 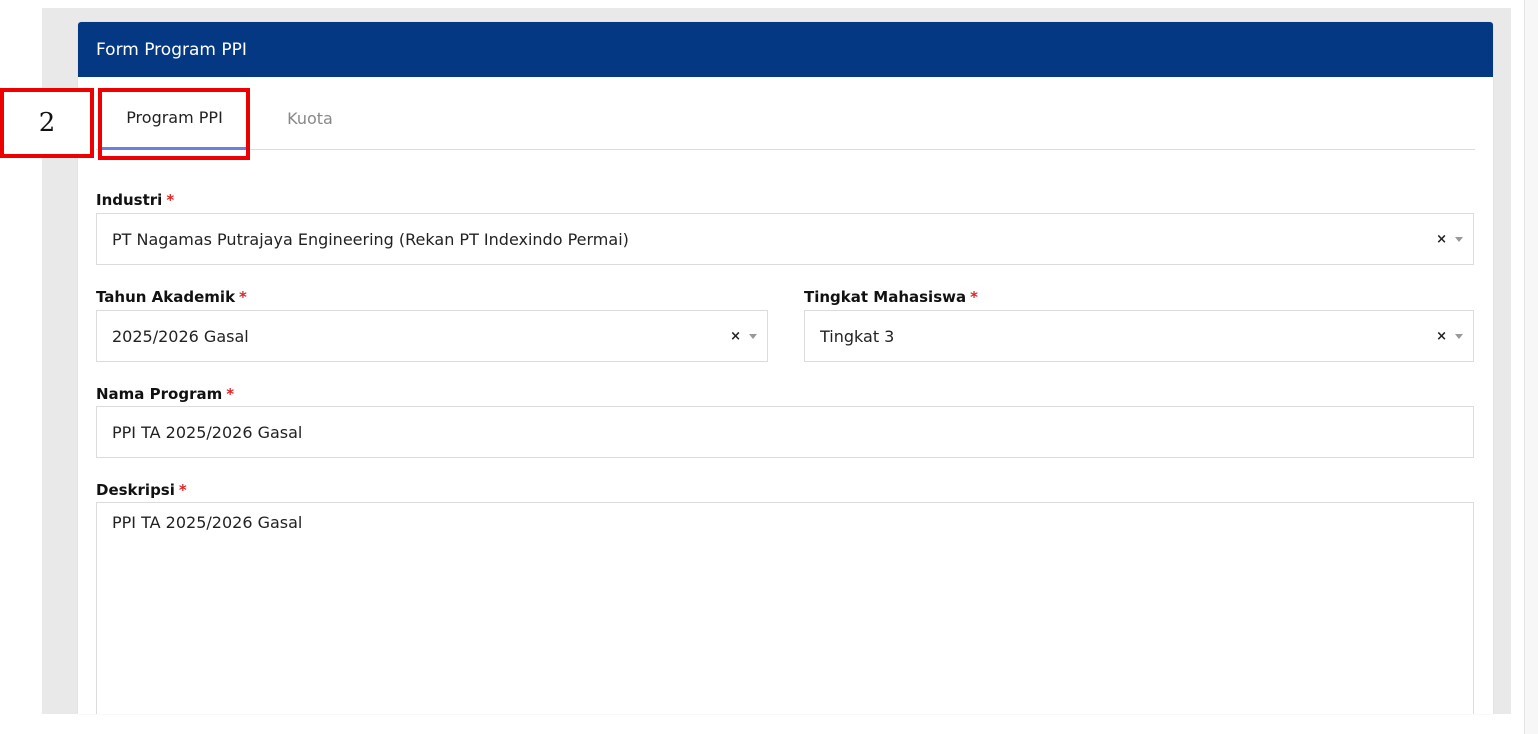 I want to click on tingkat-mahasiswa-label-text: Tingkat Mahasiswa, so click(x=885, y=297).